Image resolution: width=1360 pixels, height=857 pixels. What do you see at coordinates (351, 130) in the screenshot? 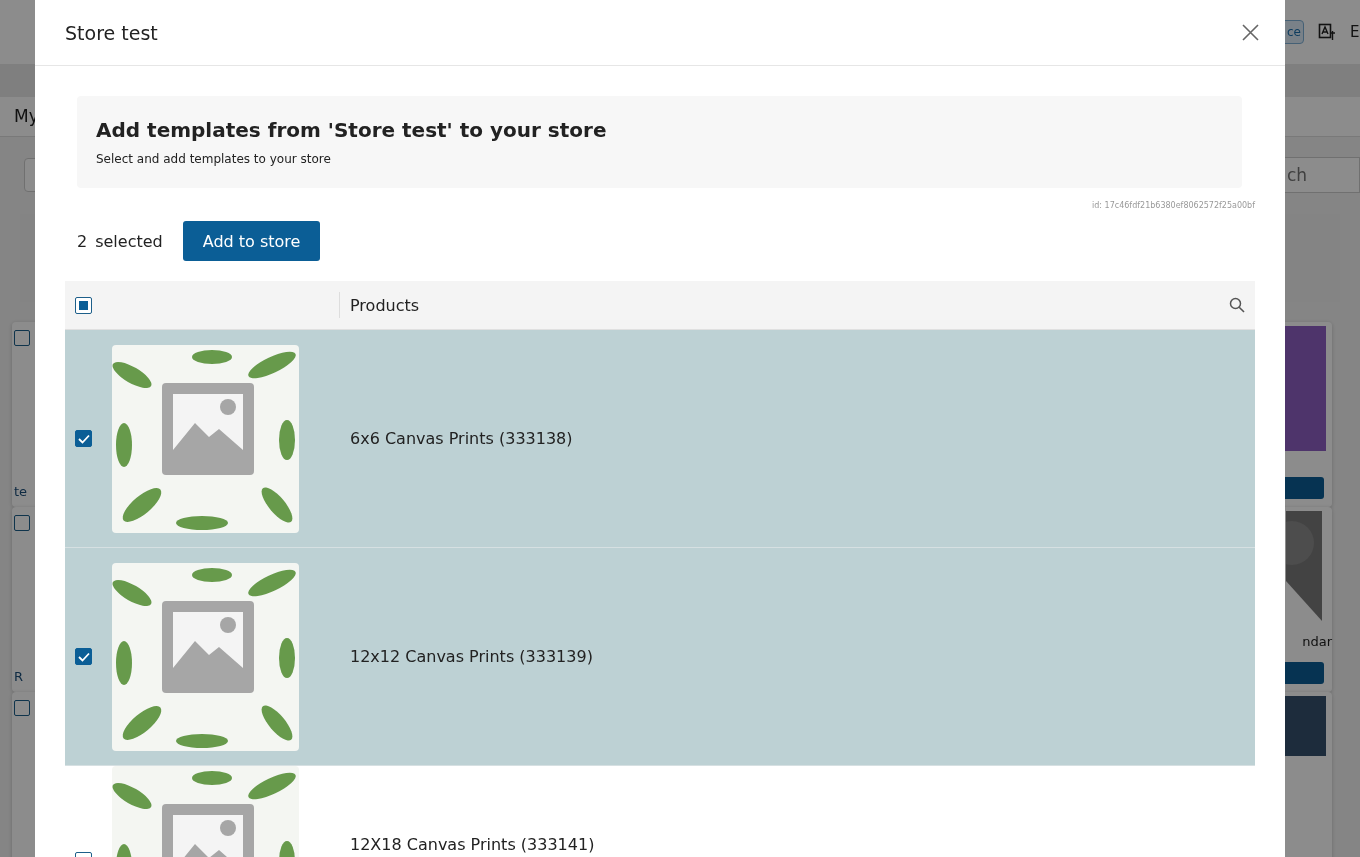
I see `banner-heading: Add templates from 'Store test' to your store` at bounding box center [351, 130].